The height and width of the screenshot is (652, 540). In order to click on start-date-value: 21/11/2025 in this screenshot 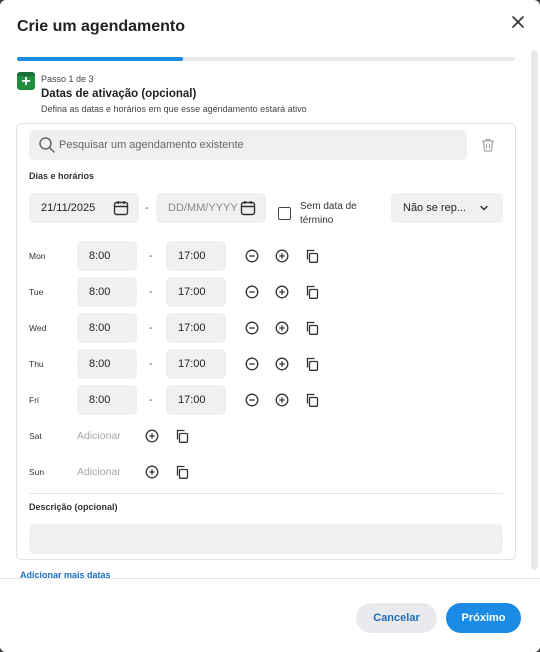, I will do `click(68, 208)`.